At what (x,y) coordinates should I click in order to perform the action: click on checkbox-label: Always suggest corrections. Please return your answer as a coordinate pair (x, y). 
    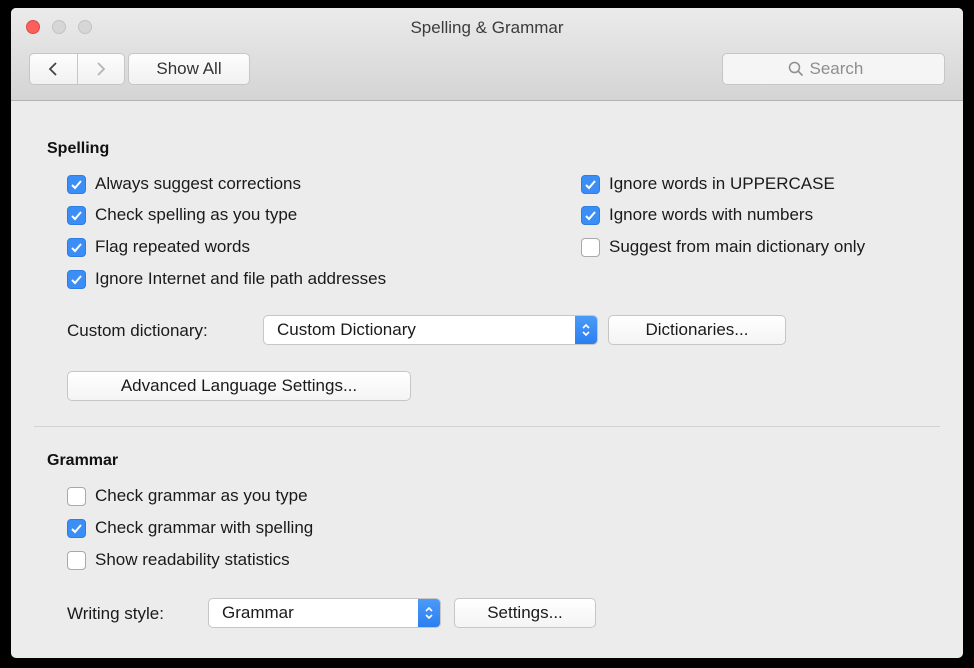
    Looking at the image, I should click on (198, 183).